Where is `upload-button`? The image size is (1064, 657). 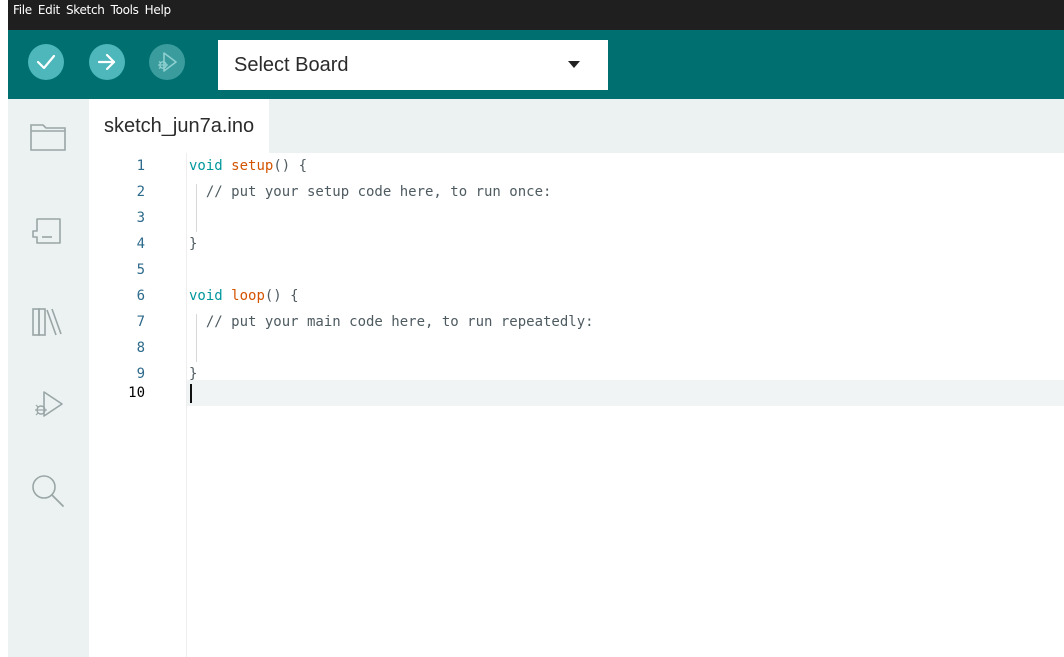 upload-button is located at coordinates (107, 62).